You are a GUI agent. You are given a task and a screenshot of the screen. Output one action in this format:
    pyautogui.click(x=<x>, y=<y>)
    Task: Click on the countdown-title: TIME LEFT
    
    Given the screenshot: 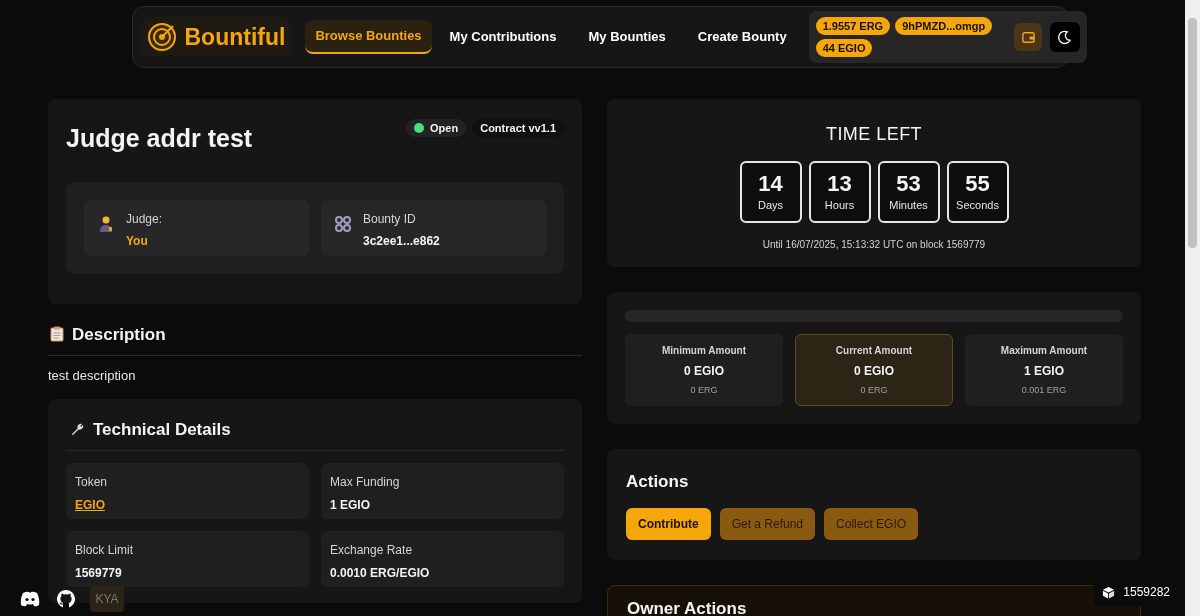 What is the action you would take?
    pyautogui.click(x=874, y=134)
    